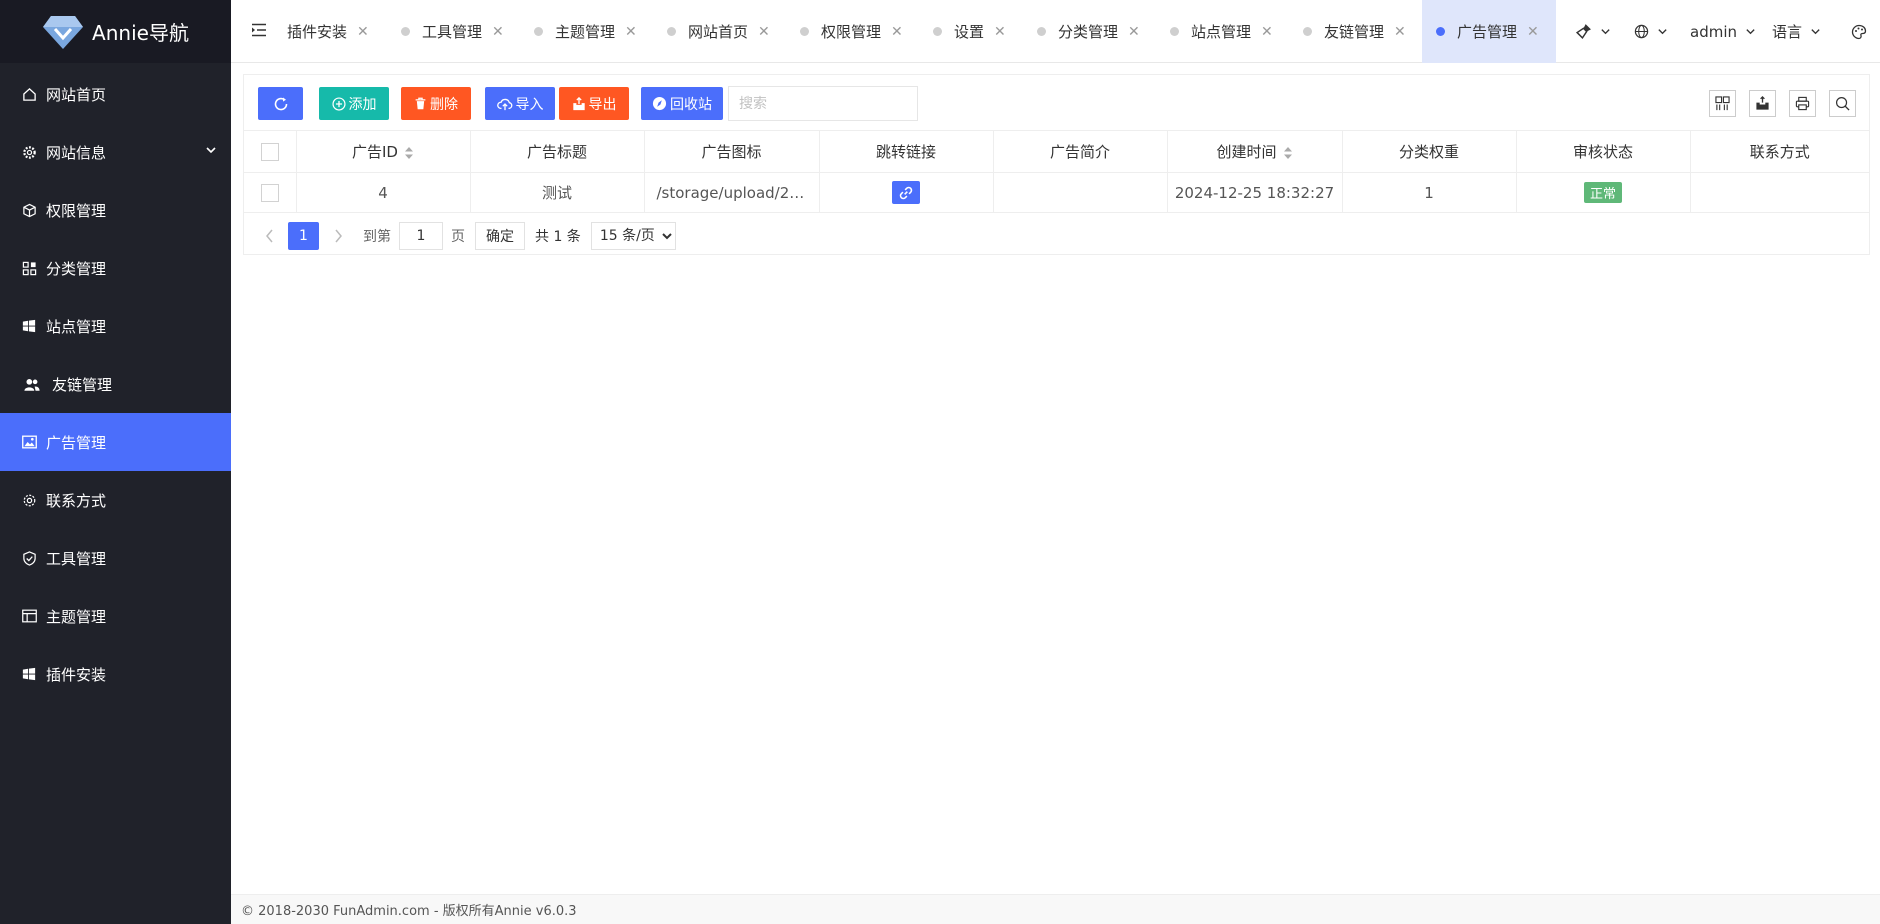 The image size is (1880, 924). What do you see at coordinates (76, 558) in the screenshot?
I see `sidebar-item-label: 工具管理` at bounding box center [76, 558].